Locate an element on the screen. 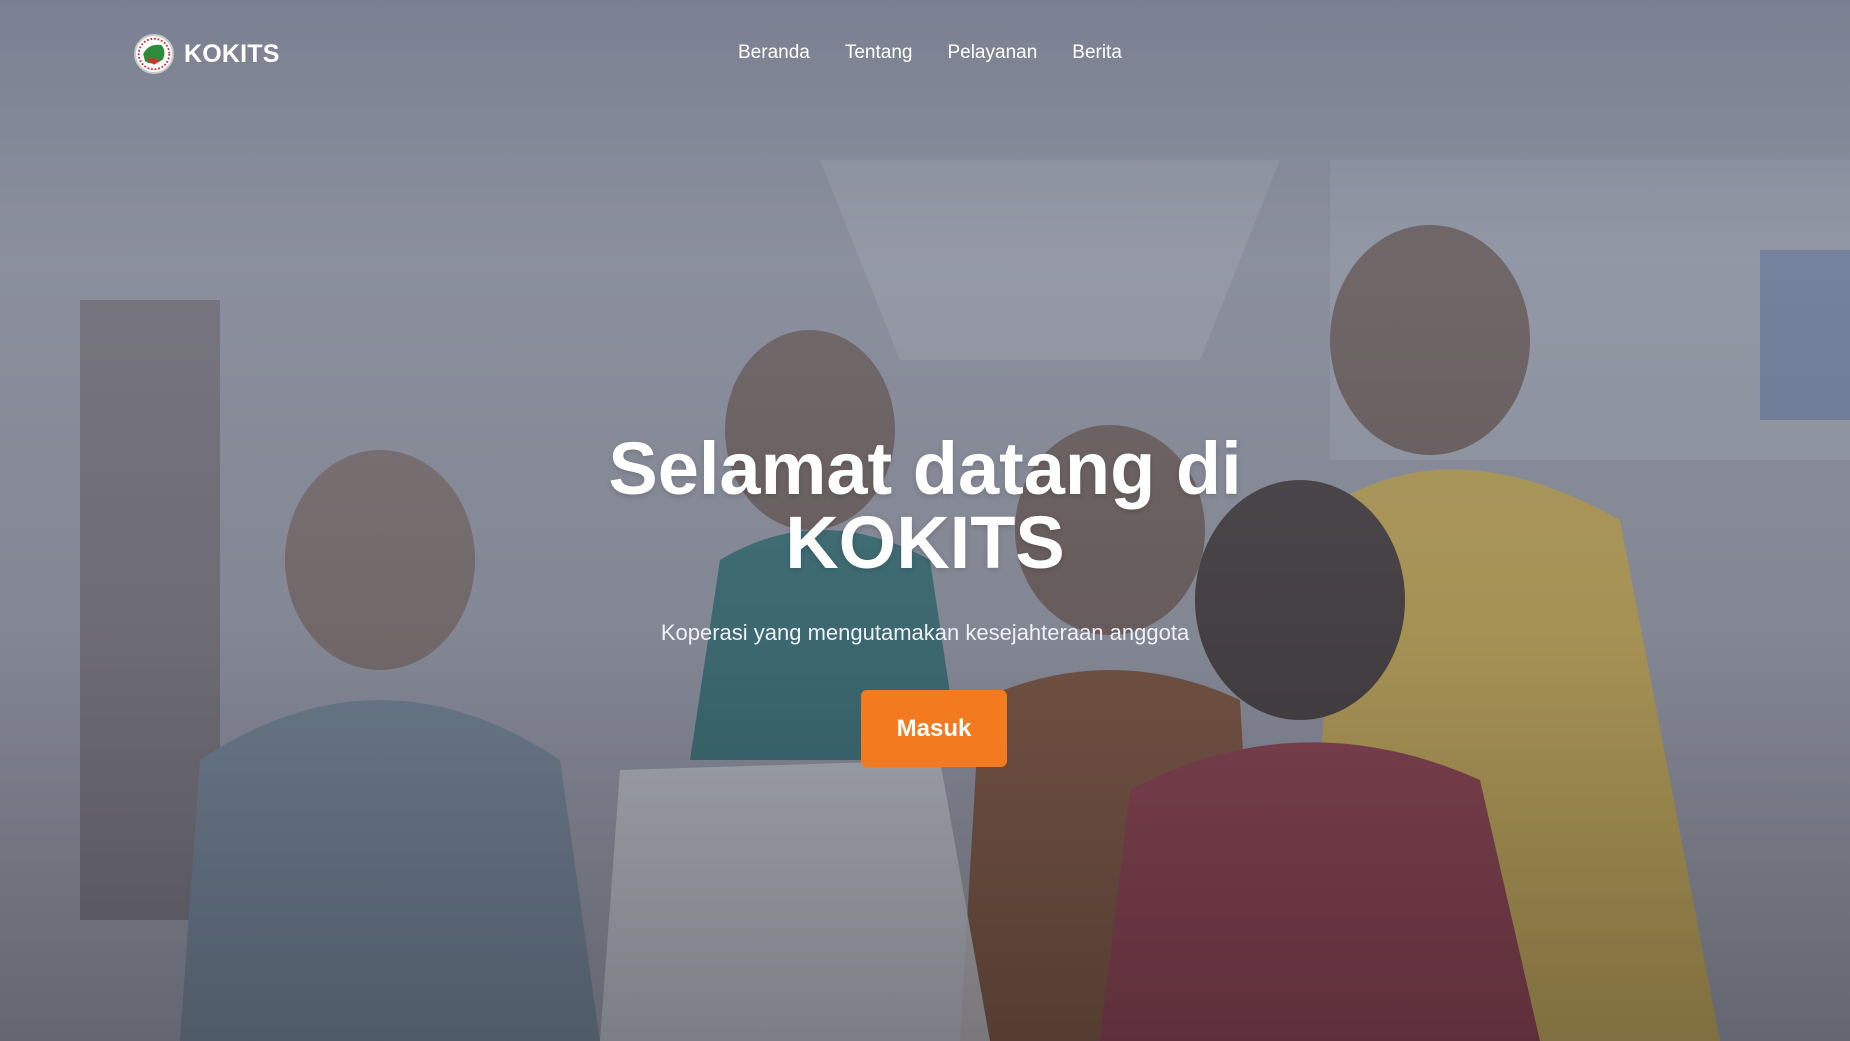  navbar: KOKITS Beranda Tentang Pelayanan Berita is located at coordinates (925, 55).